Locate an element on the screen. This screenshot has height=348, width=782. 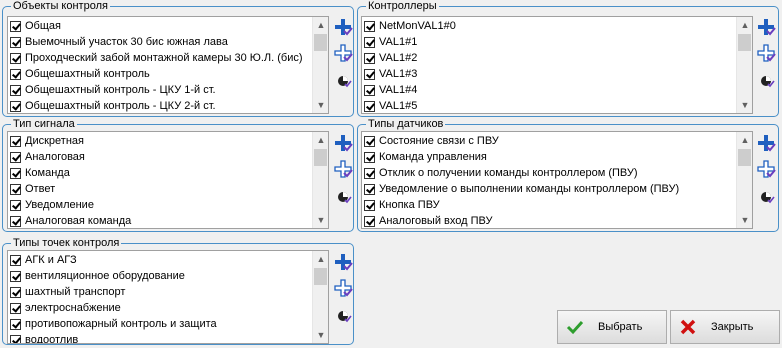
list-item: Аналоговый вход ПВУ is located at coordinates (428, 220).